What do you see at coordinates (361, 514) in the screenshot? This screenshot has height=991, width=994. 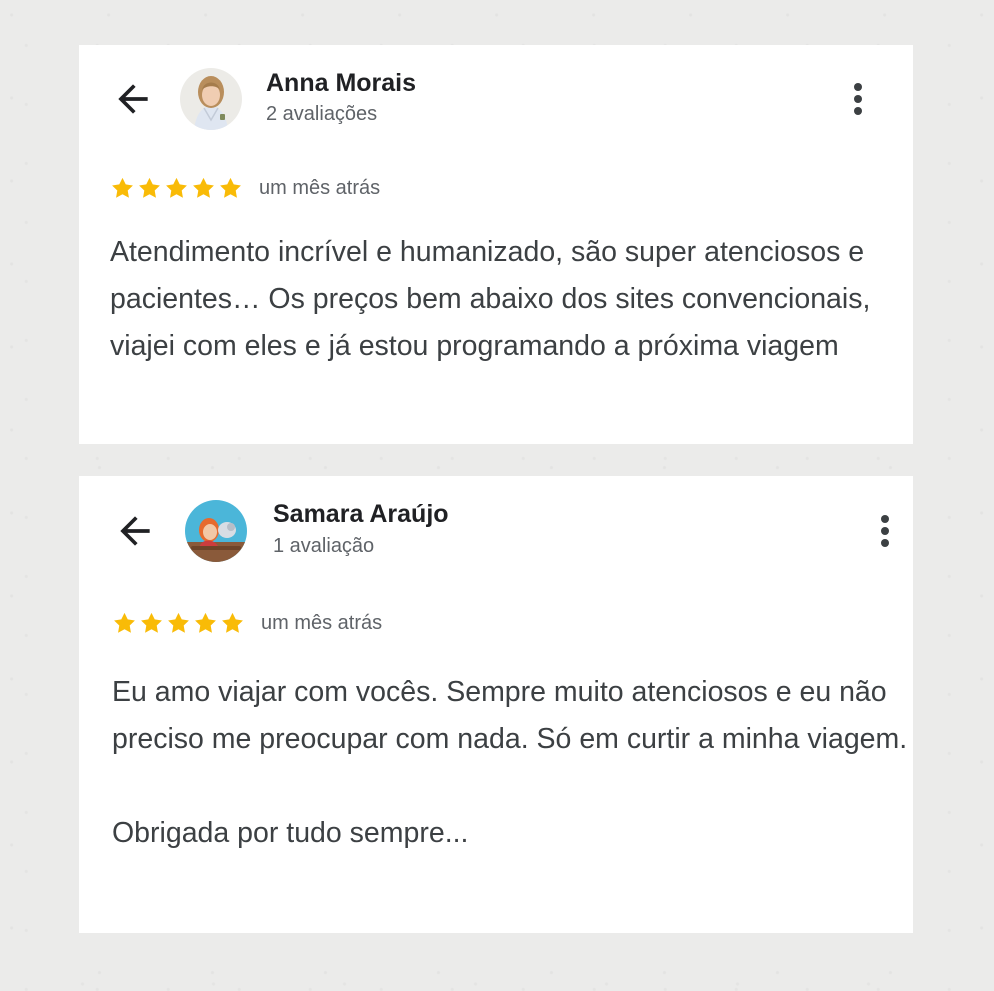 I see `reviewer-name: Samara Araújo` at bounding box center [361, 514].